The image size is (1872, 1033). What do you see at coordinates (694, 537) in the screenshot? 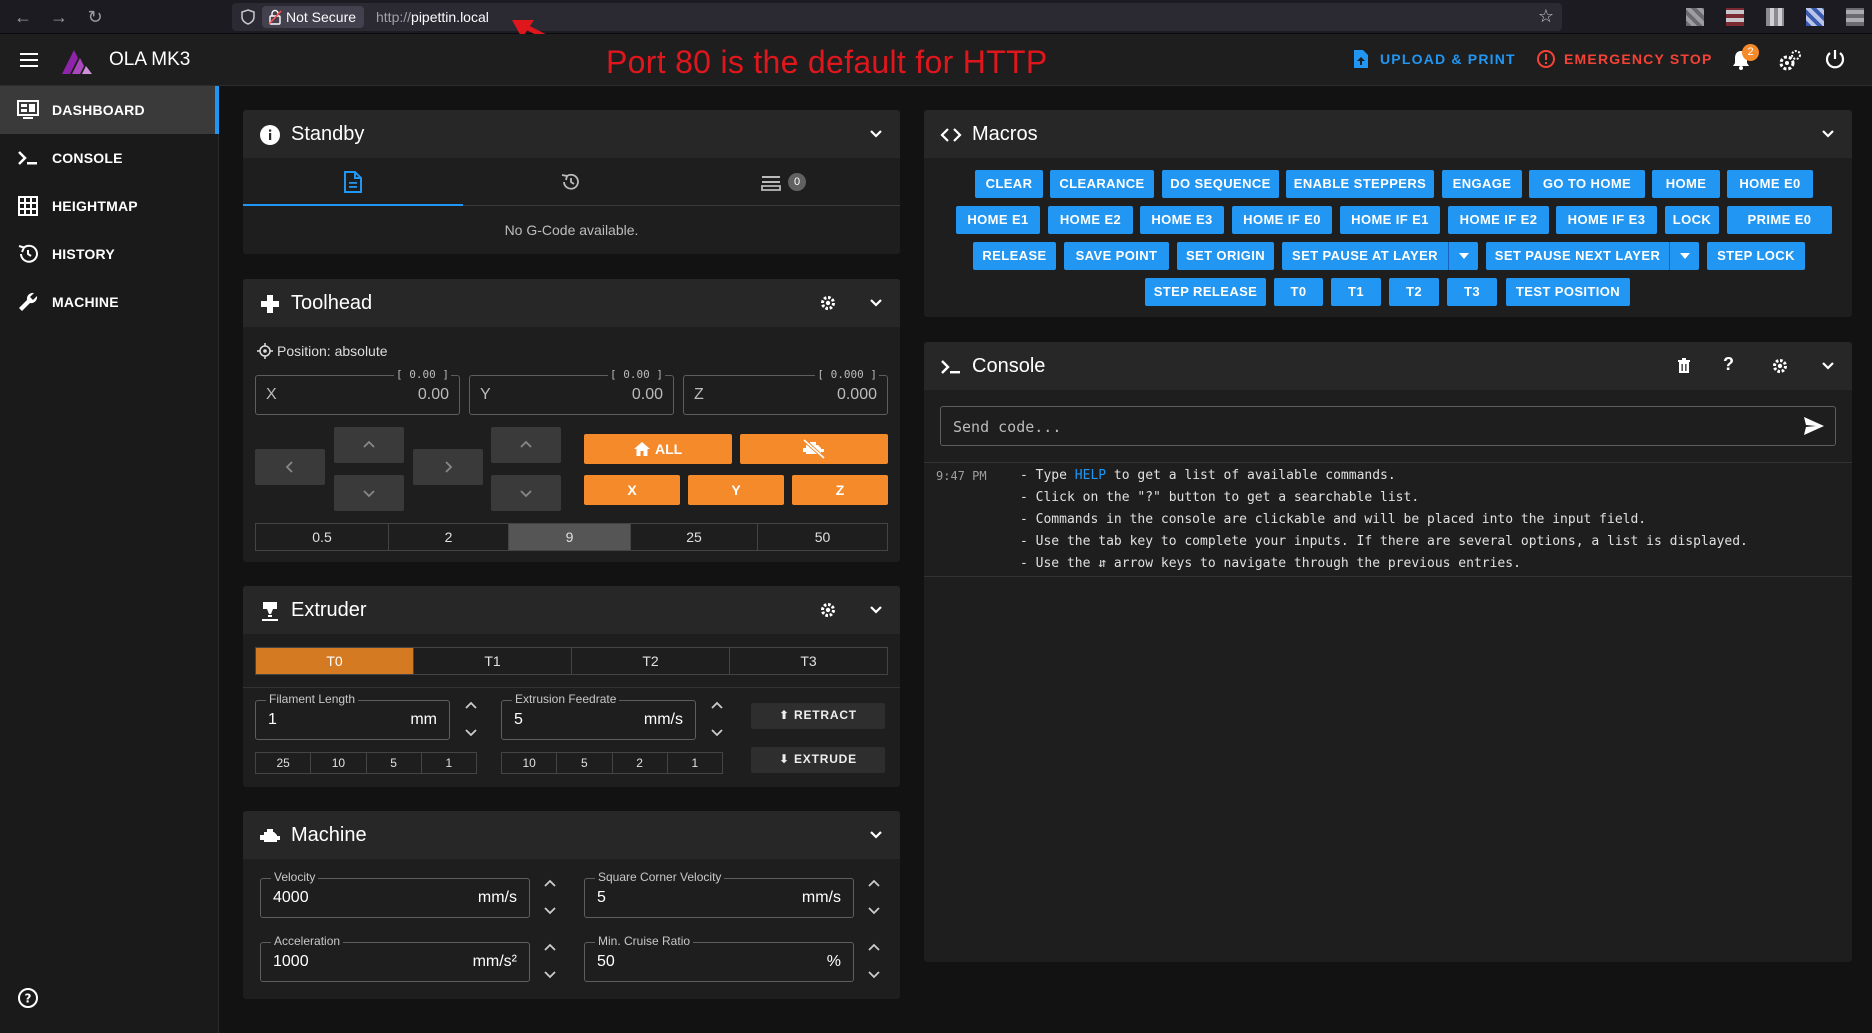
I see `step-option: 25` at bounding box center [694, 537].